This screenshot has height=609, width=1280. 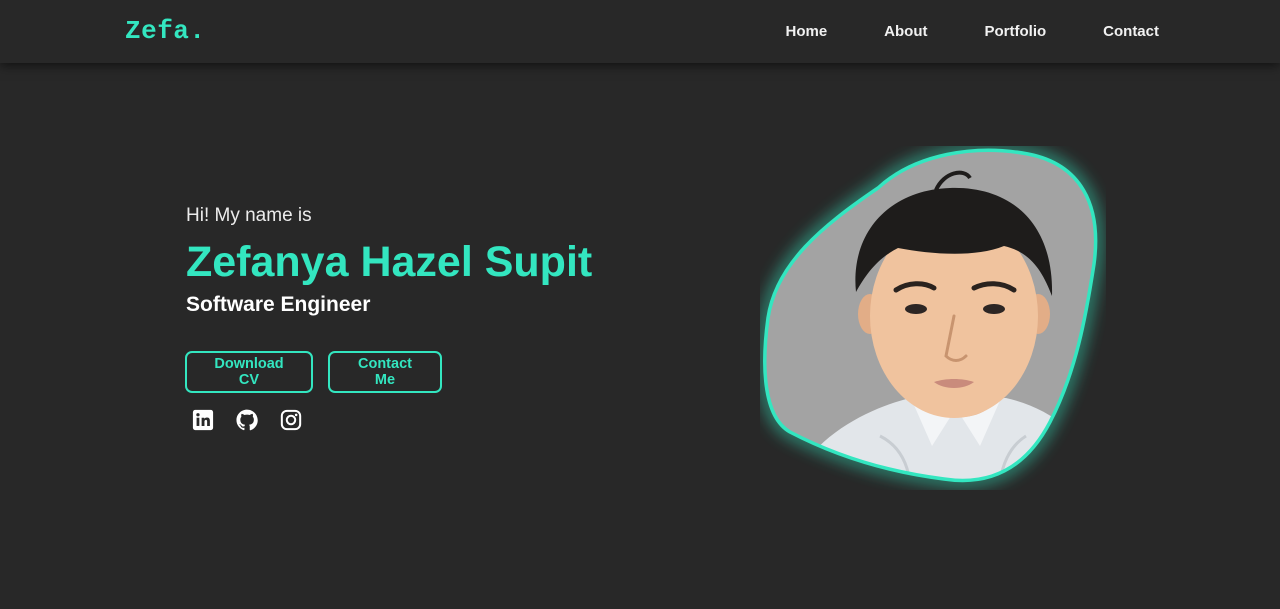 I want to click on navbar: Zefa. Home About Portfolio Contact, so click(x=640, y=31).